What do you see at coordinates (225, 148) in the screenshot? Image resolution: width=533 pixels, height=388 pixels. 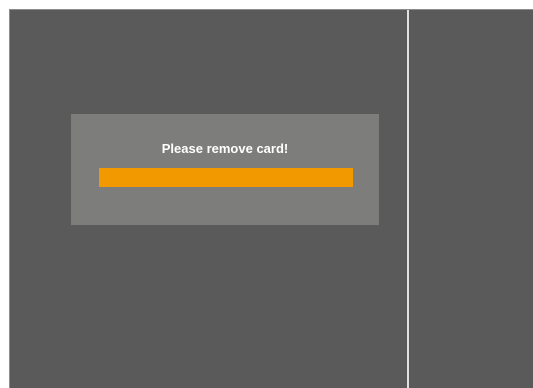 I see `dialog-message: Please remove card!` at bounding box center [225, 148].